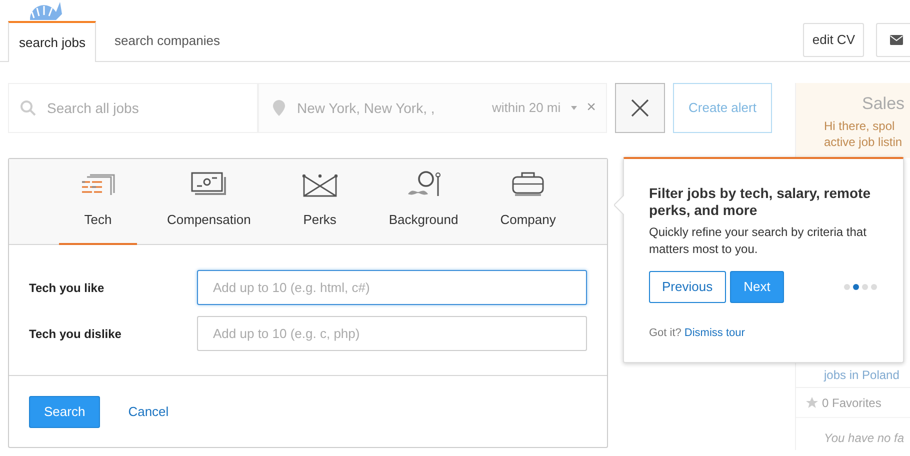 This screenshot has width=910, height=456. What do you see at coordinates (687, 287) in the screenshot?
I see `previous-button: Previous` at bounding box center [687, 287].